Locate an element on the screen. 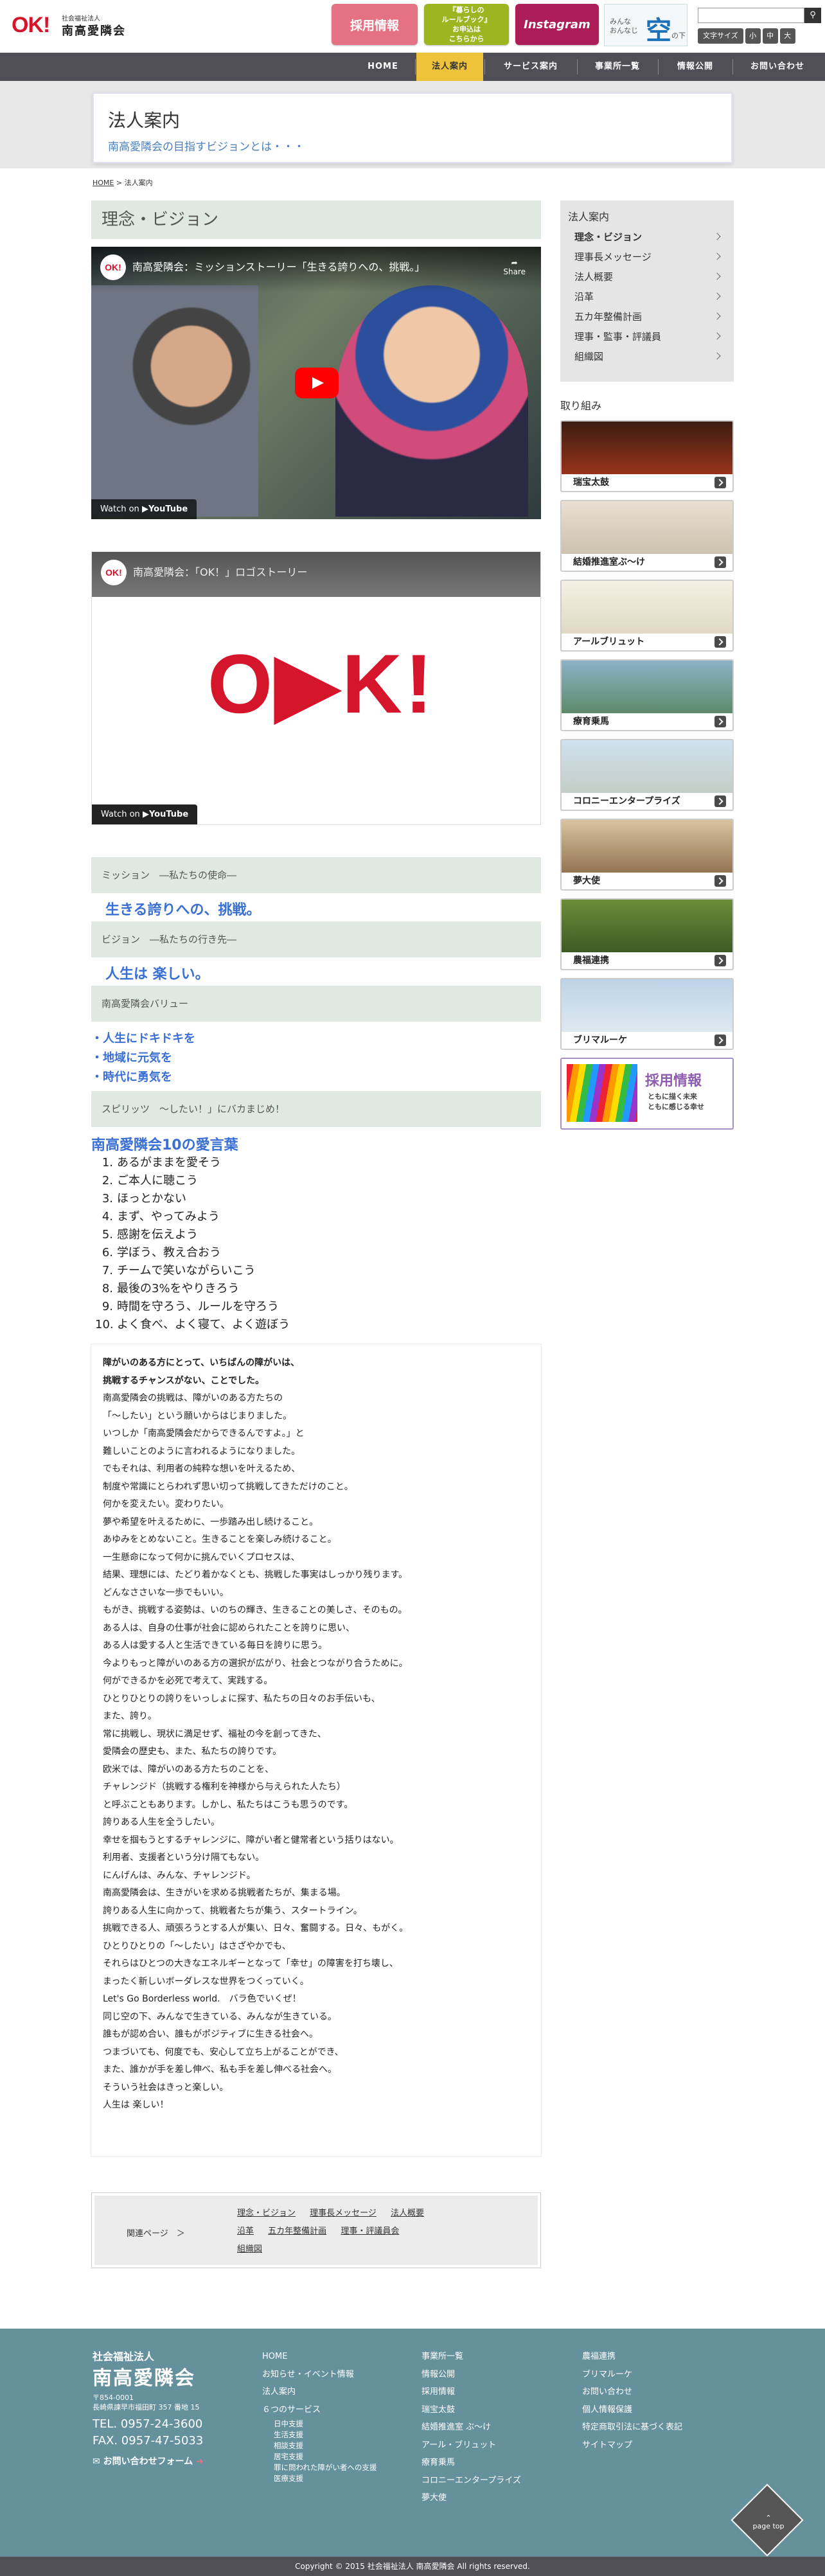 The height and width of the screenshot is (2576, 825). essay-line: Let's Go Borderless world. バラ色でいくぜ！ is located at coordinates (202, 1999).